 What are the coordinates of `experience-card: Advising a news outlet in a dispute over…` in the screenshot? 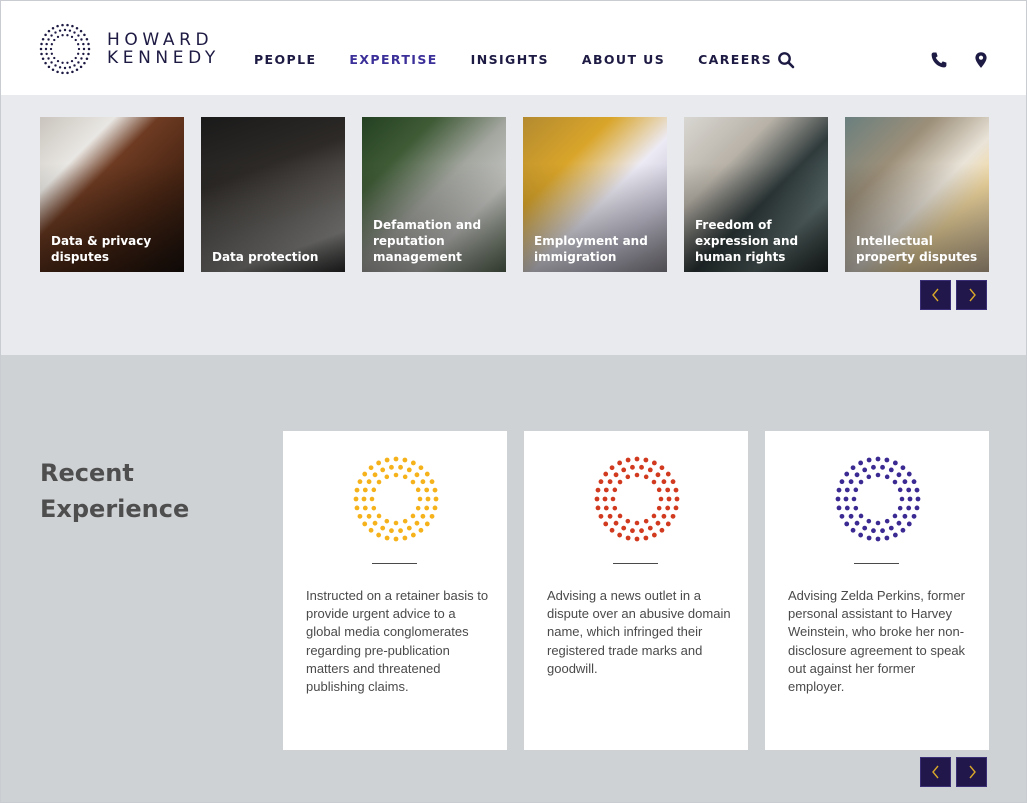 It's located at (636, 590).